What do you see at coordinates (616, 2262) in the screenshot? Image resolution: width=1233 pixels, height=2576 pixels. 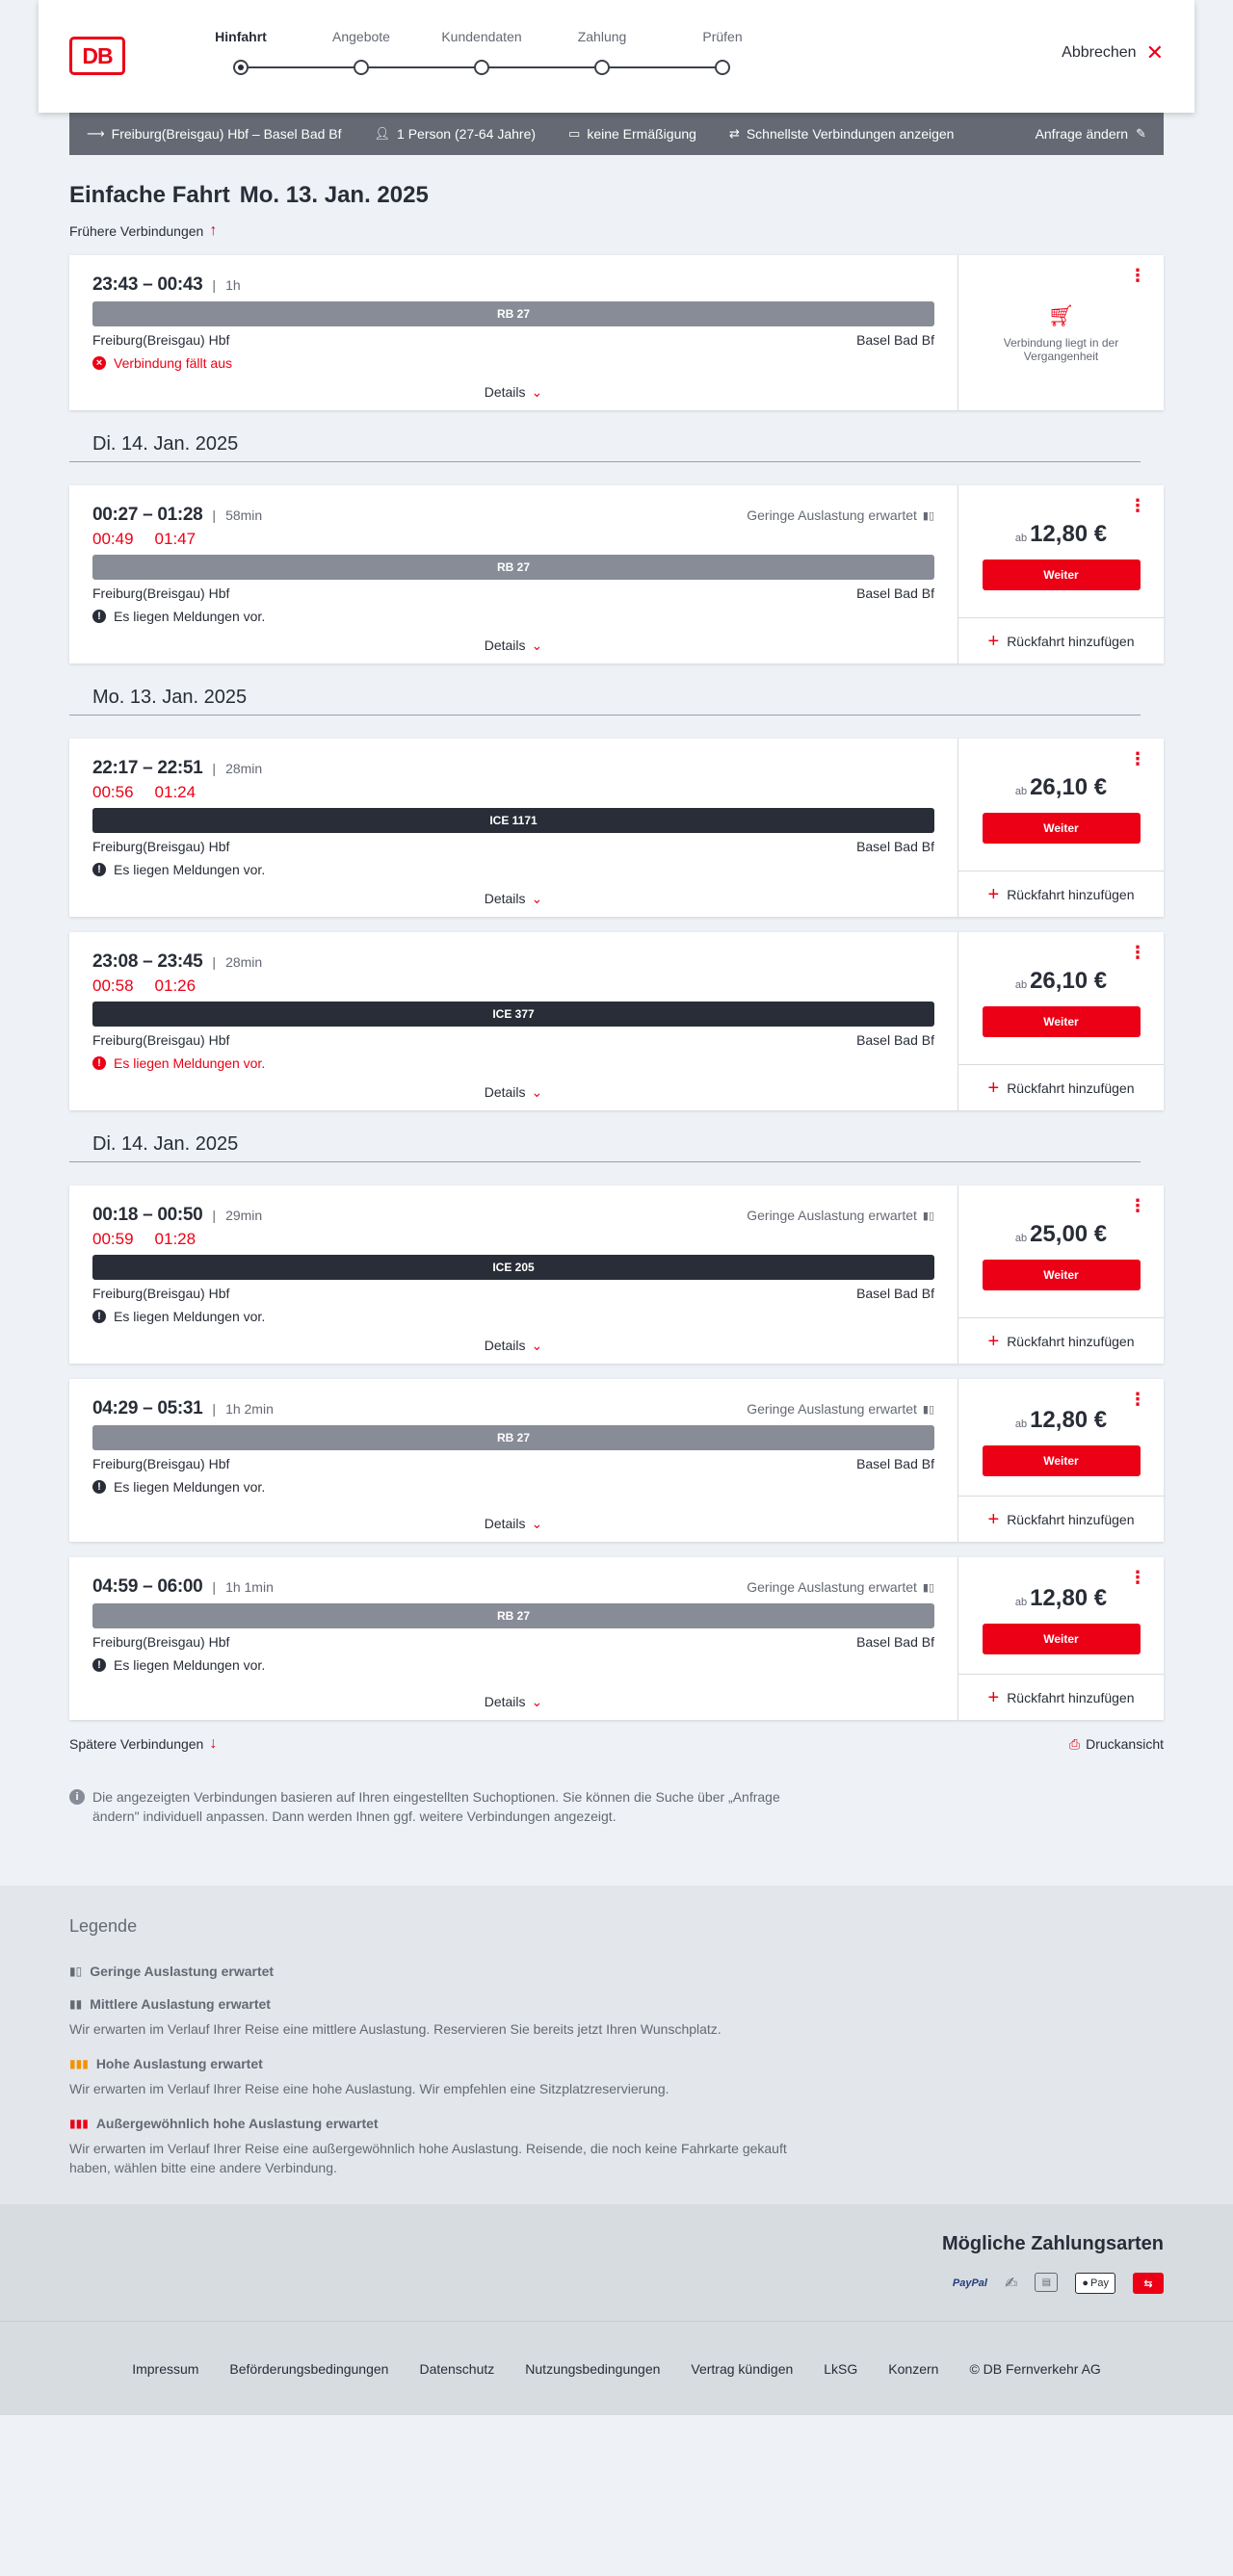 I see `payment-methods: Mögliche Zahlungsarten PayPal ✍ ▤ ● Pay ⇆` at bounding box center [616, 2262].